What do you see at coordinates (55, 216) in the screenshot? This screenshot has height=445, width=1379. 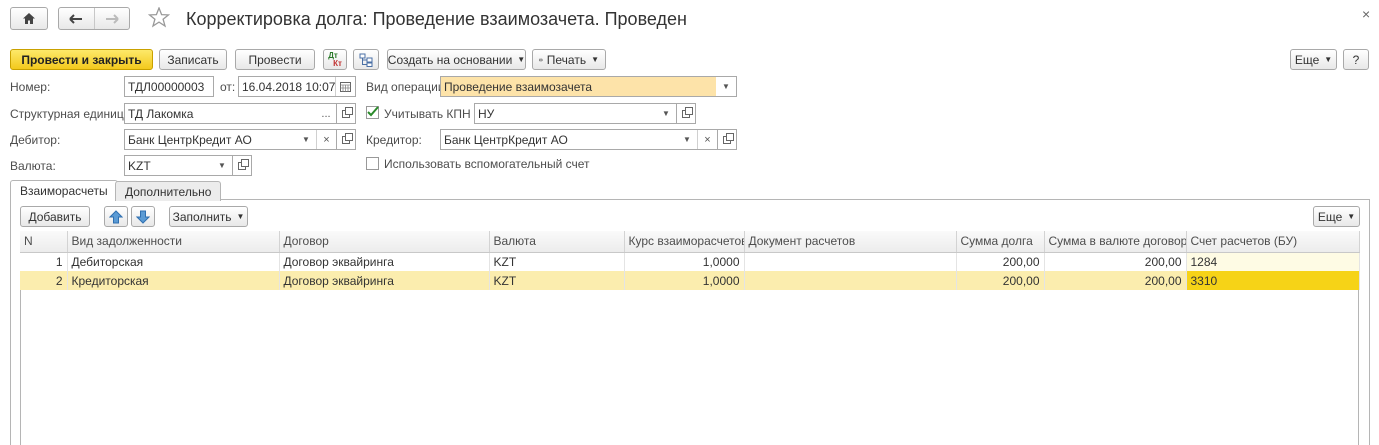 I see `add-button: Добавить` at bounding box center [55, 216].